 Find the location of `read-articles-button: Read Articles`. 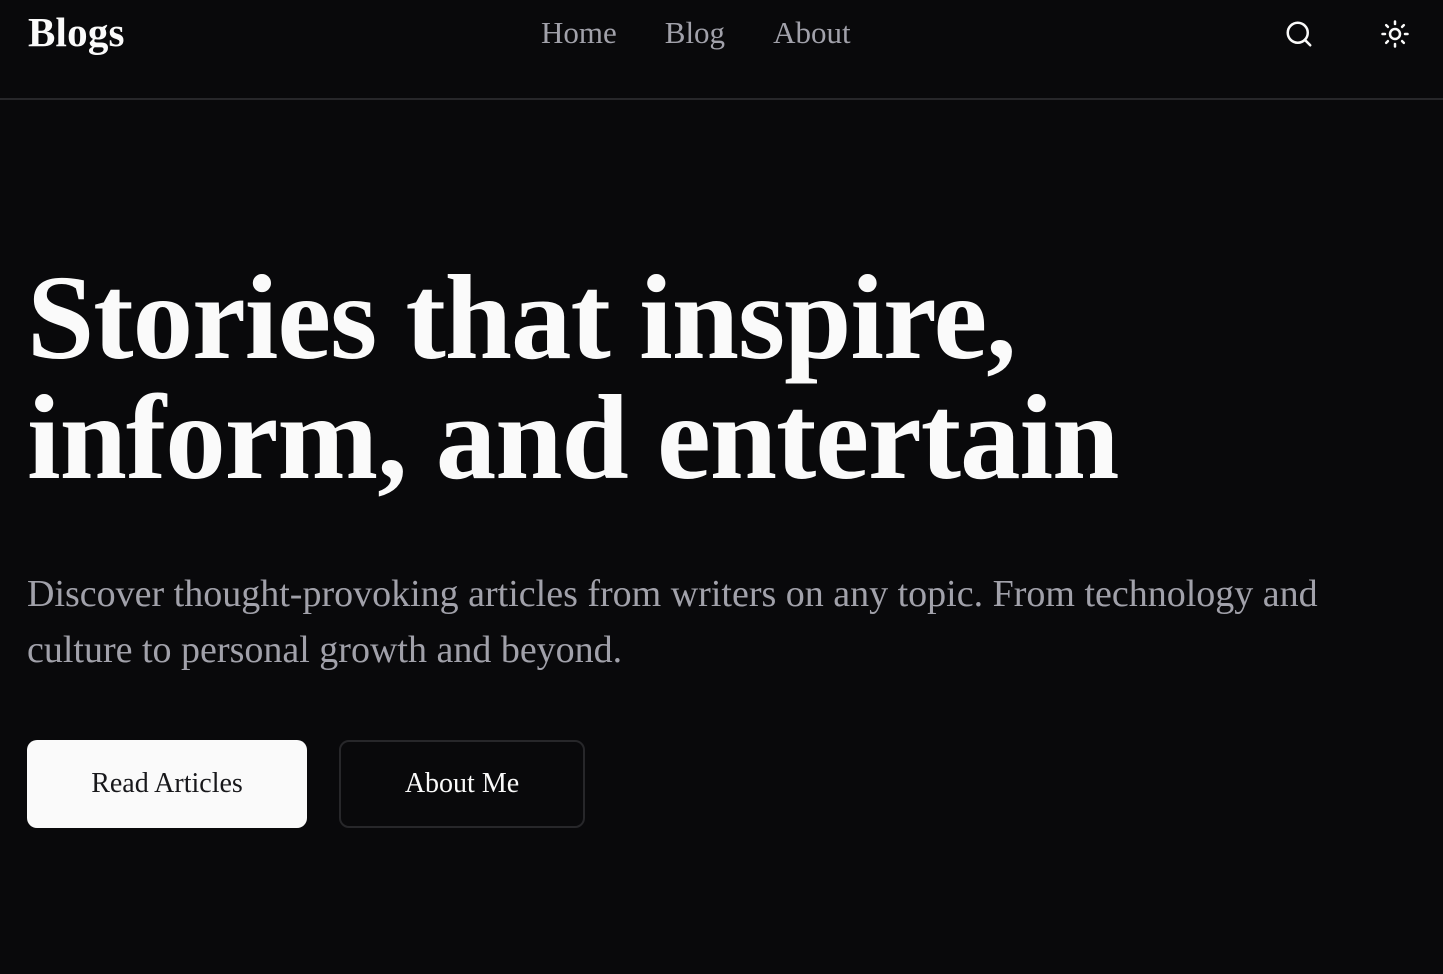

read-articles-button: Read Articles is located at coordinates (167, 784).